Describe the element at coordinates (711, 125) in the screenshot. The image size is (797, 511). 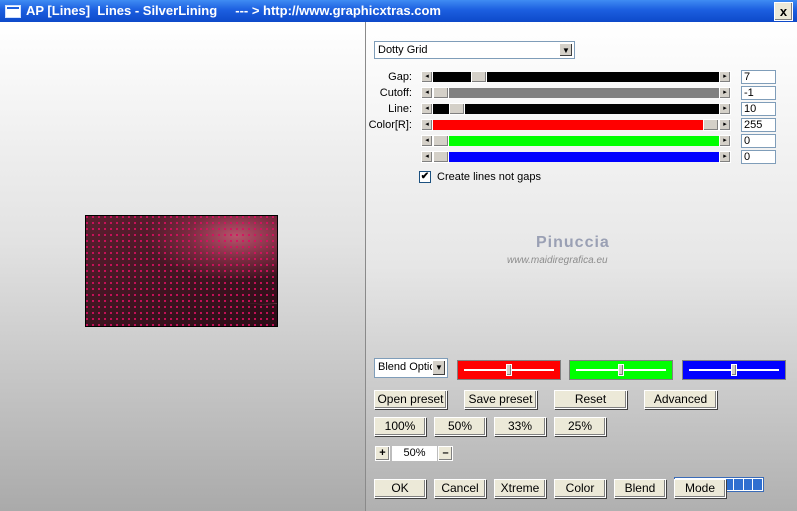
I see `color-r-thumb` at that location.